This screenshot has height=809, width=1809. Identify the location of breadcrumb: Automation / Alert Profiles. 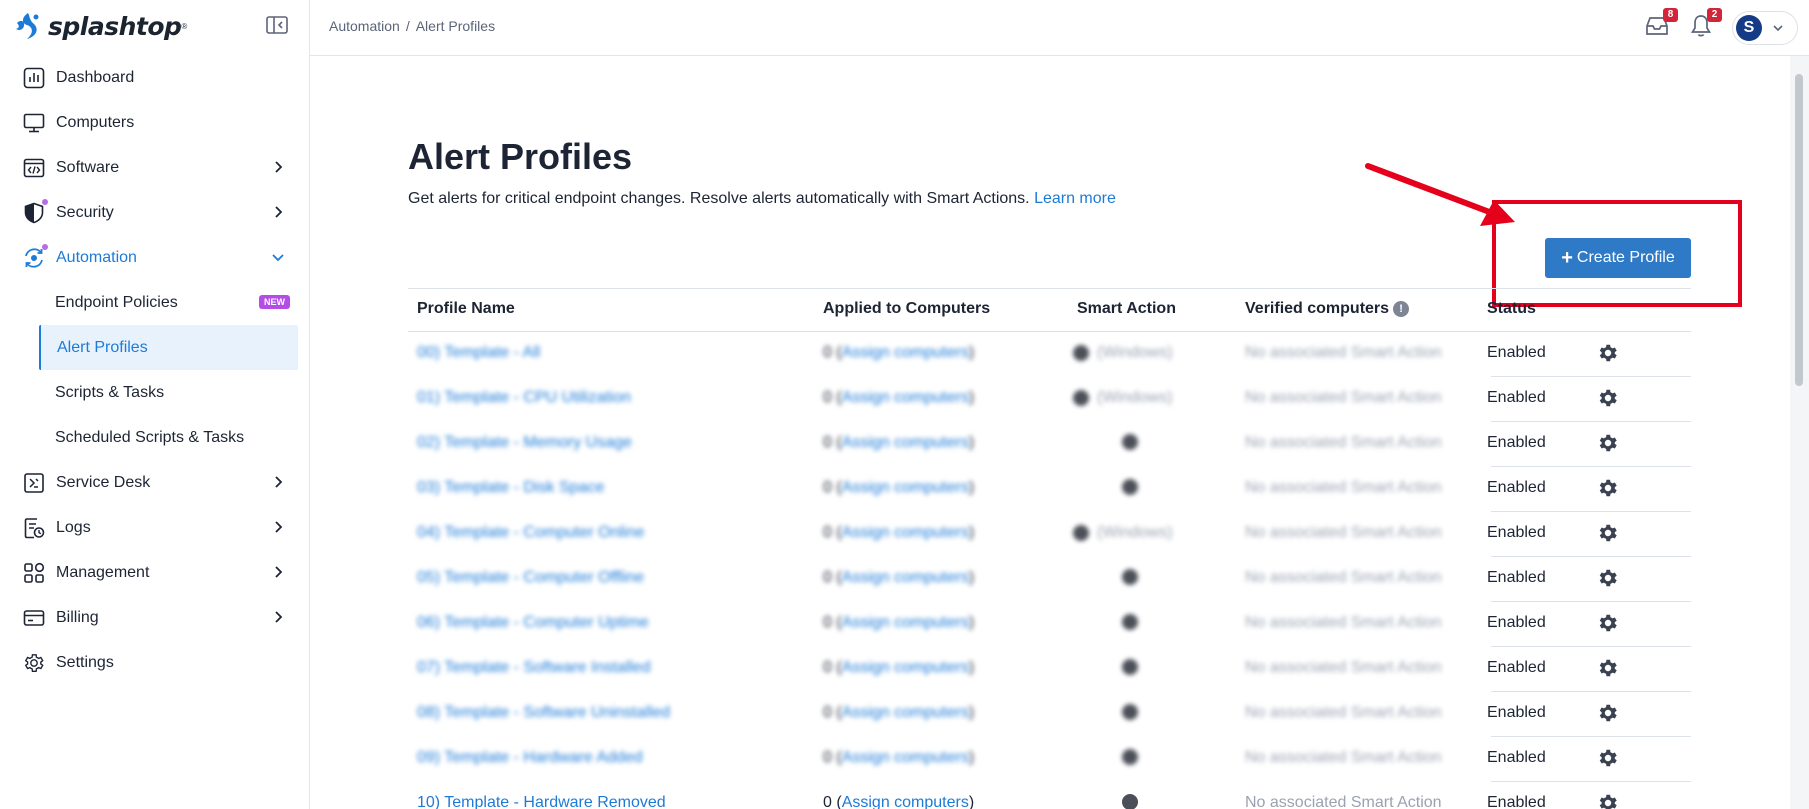
(412, 26).